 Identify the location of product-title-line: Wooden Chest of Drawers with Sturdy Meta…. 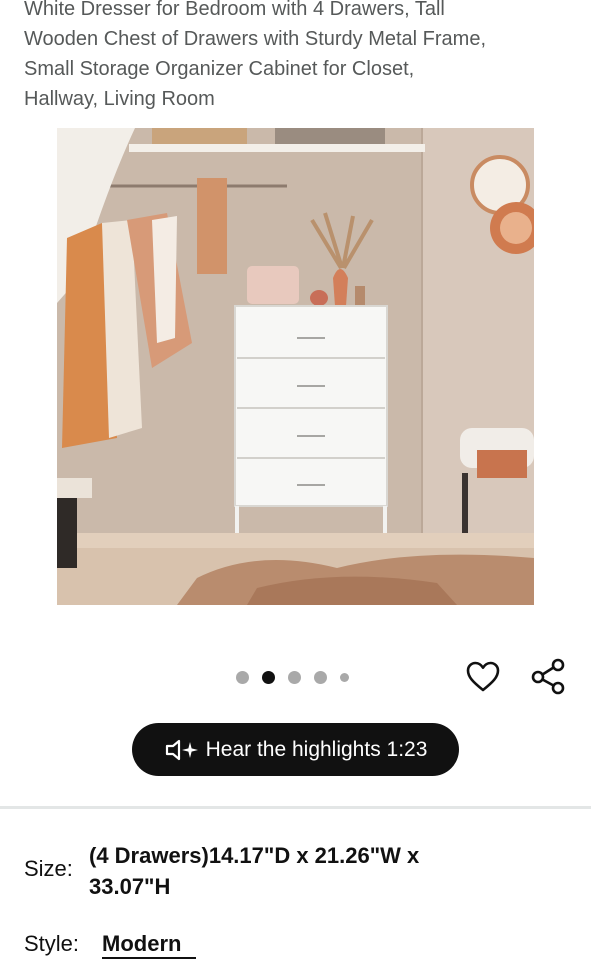
(255, 39).